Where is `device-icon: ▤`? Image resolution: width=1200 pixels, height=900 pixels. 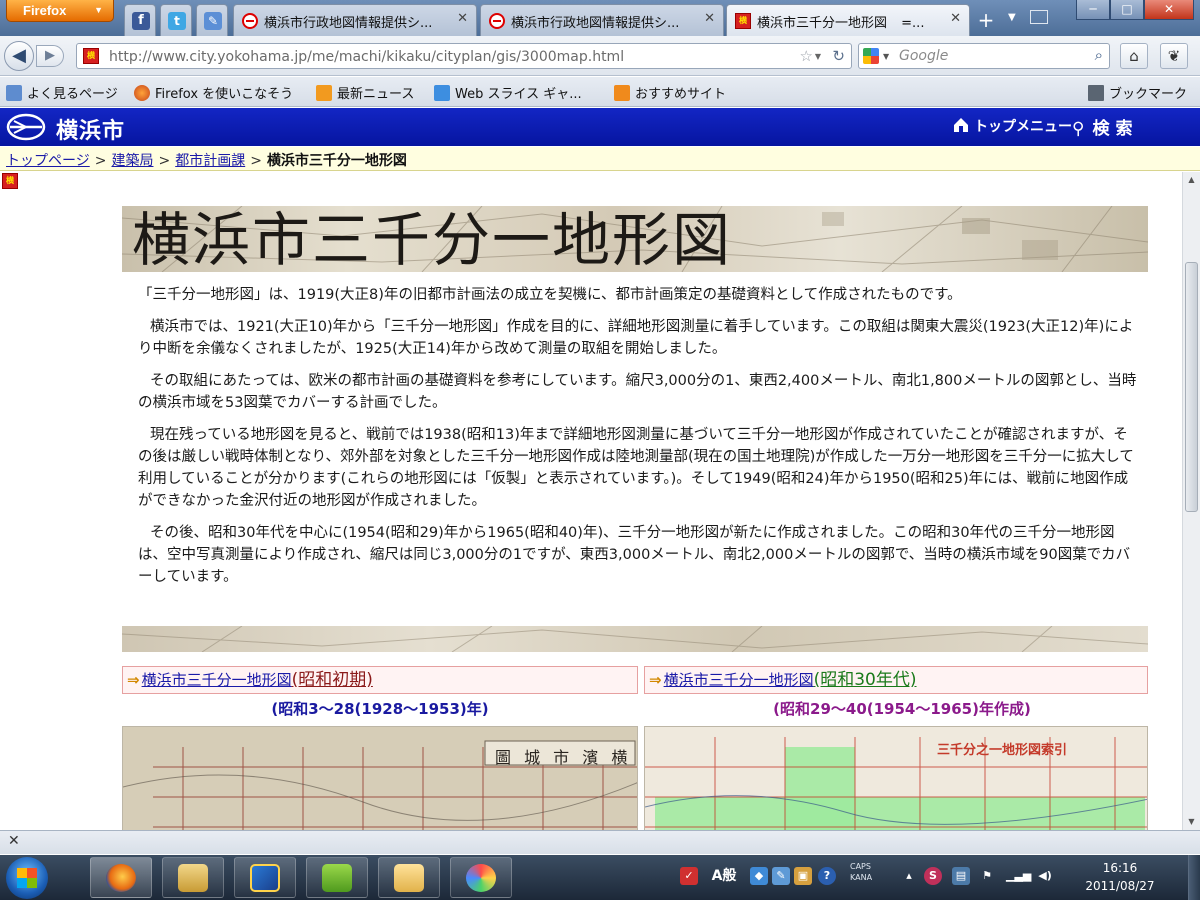
device-icon: ▤ is located at coordinates (961, 876).